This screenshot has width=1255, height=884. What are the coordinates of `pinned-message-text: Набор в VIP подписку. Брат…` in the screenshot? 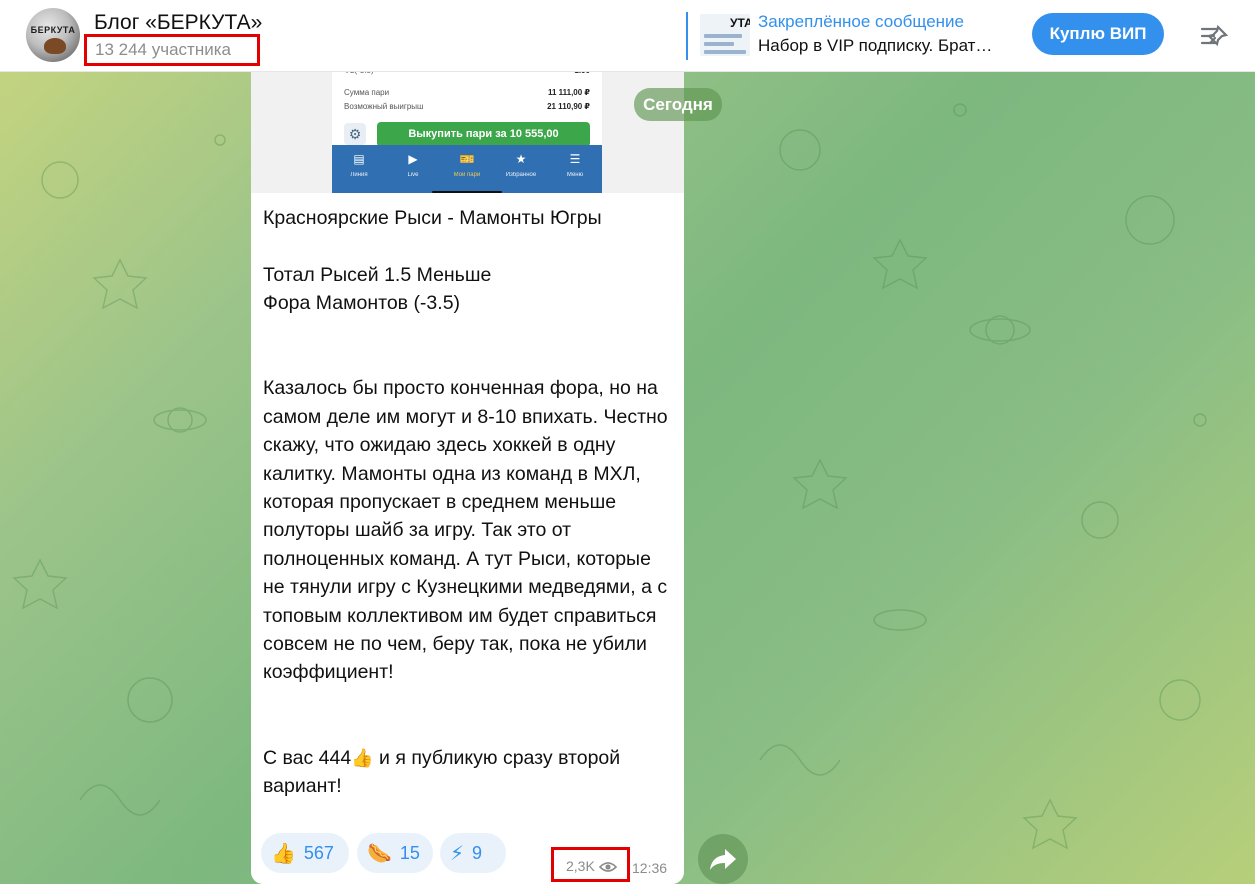 It's located at (889, 46).